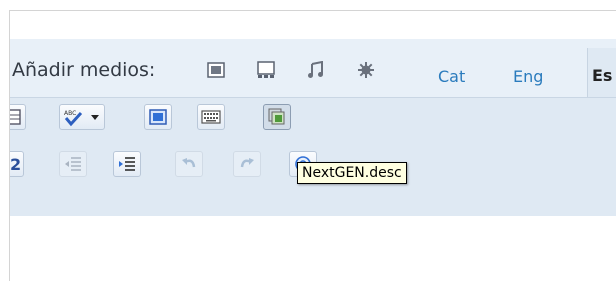 This screenshot has width=616, height=281. I want to click on insert-media-button, so click(158, 117).